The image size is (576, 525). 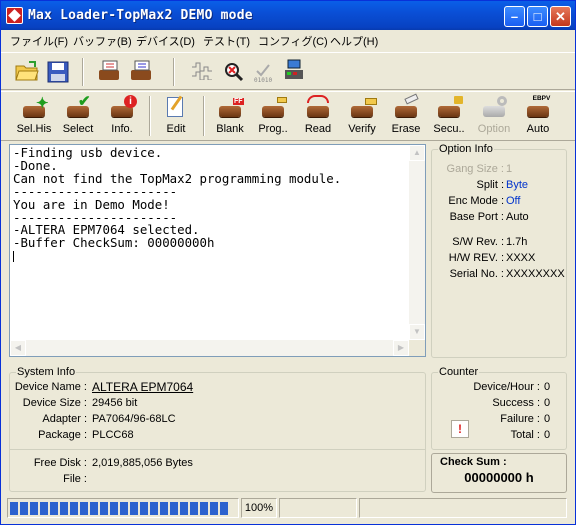 I want to click on close-icon: ✕, so click(x=560, y=16).